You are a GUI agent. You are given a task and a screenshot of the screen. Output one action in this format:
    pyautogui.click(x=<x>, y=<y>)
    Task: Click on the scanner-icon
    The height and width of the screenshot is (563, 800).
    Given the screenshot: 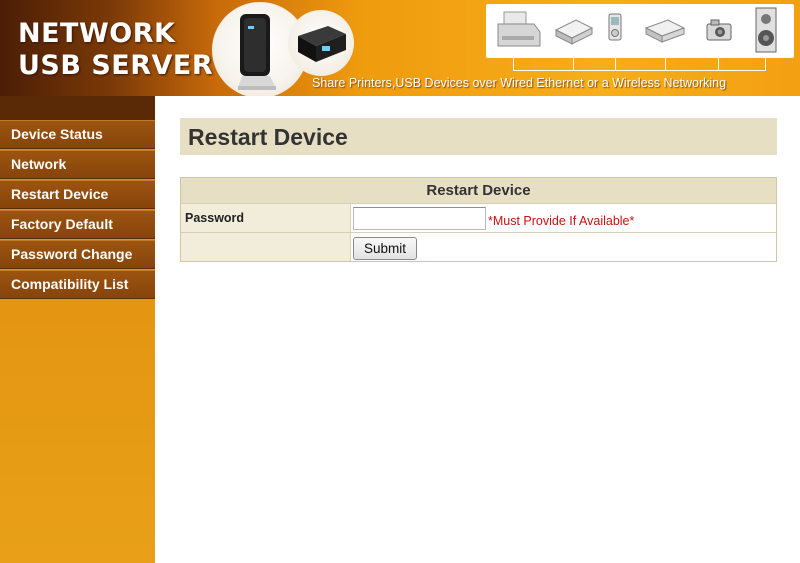 What is the action you would take?
    pyautogui.click(x=574, y=32)
    